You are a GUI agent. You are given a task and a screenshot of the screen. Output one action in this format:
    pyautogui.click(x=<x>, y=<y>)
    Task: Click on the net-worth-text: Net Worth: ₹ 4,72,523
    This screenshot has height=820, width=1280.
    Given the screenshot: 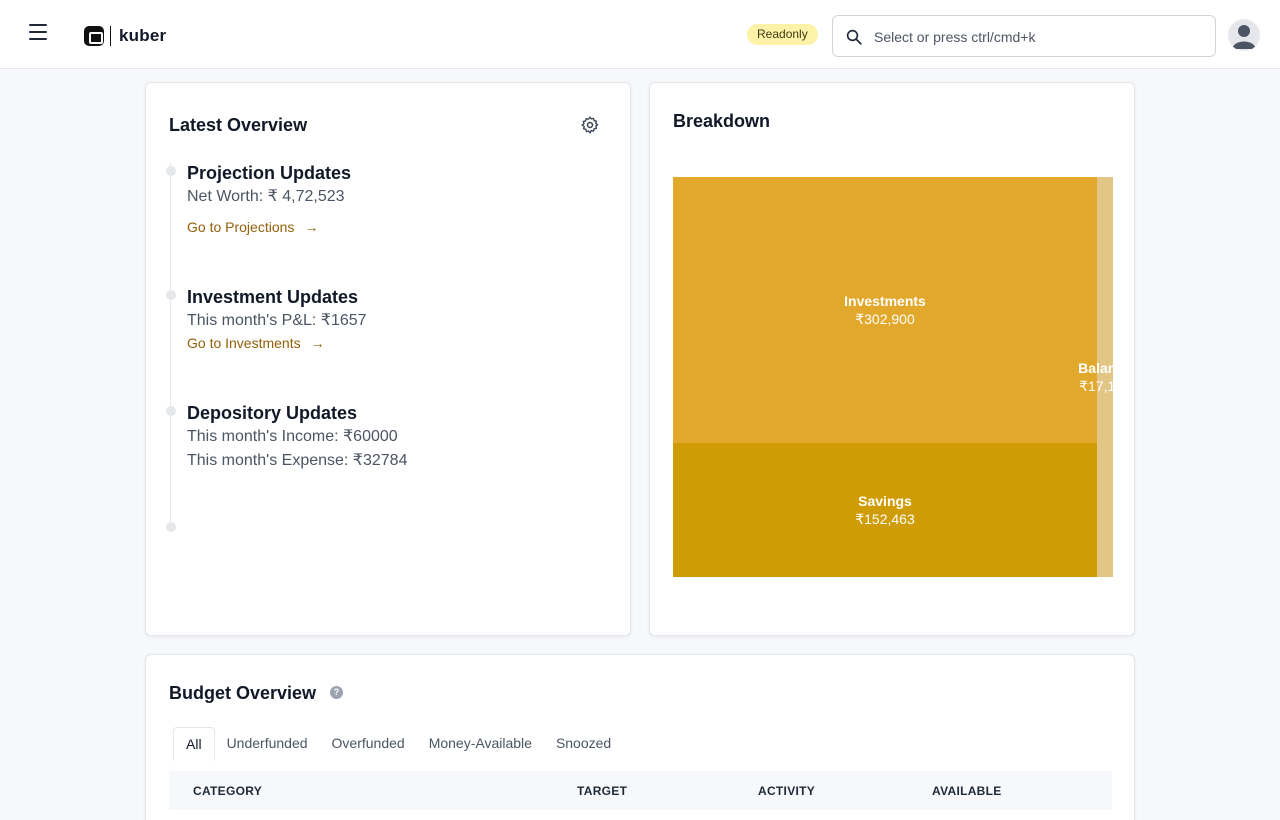 What is the action you would take?
    pyautogui.click(x=266, y=196)
    